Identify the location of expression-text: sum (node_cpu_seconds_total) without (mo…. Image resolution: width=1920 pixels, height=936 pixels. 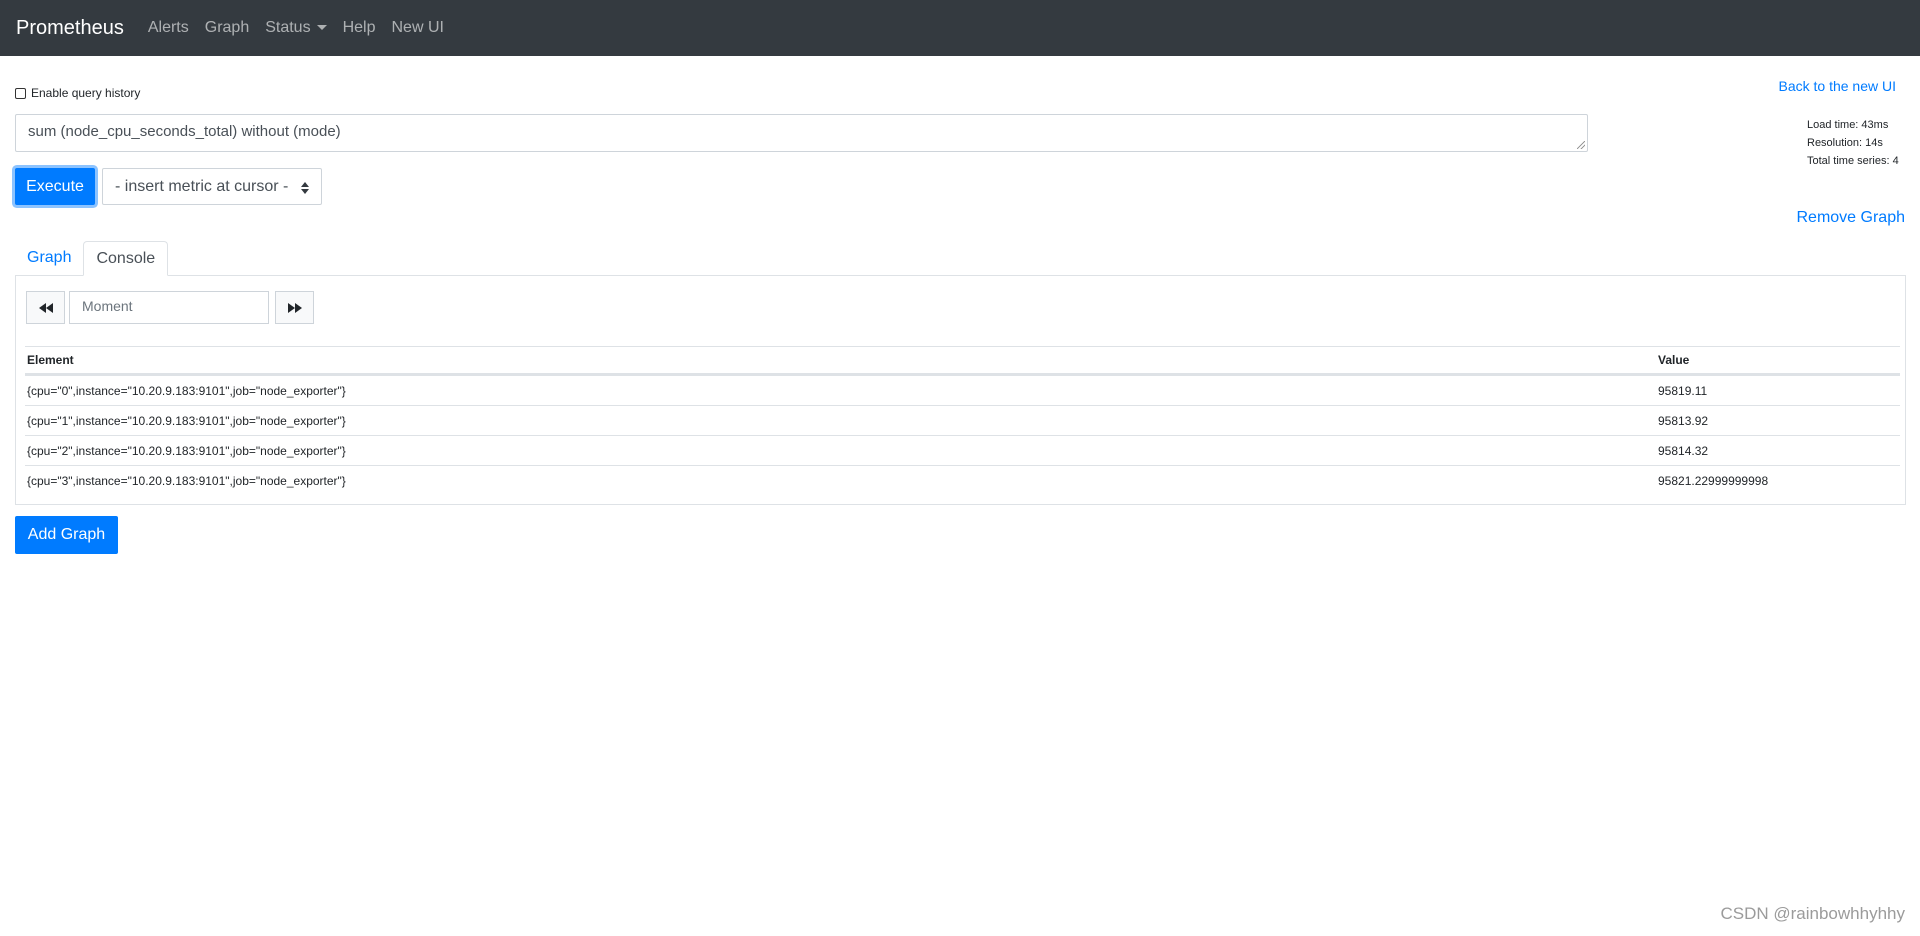
(184, 131).